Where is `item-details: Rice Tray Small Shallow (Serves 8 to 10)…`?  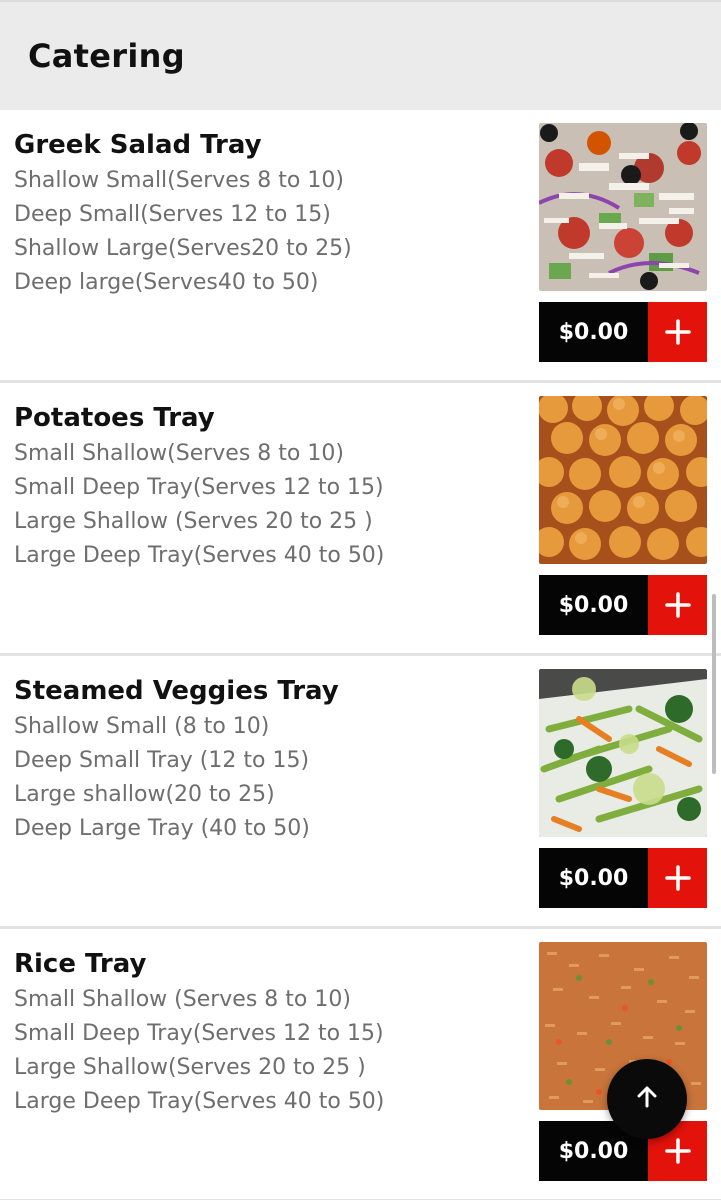 item-details: Rice Tray Small Shallow (Serves 8 to 10)… is located at coordinates (269, 1033).